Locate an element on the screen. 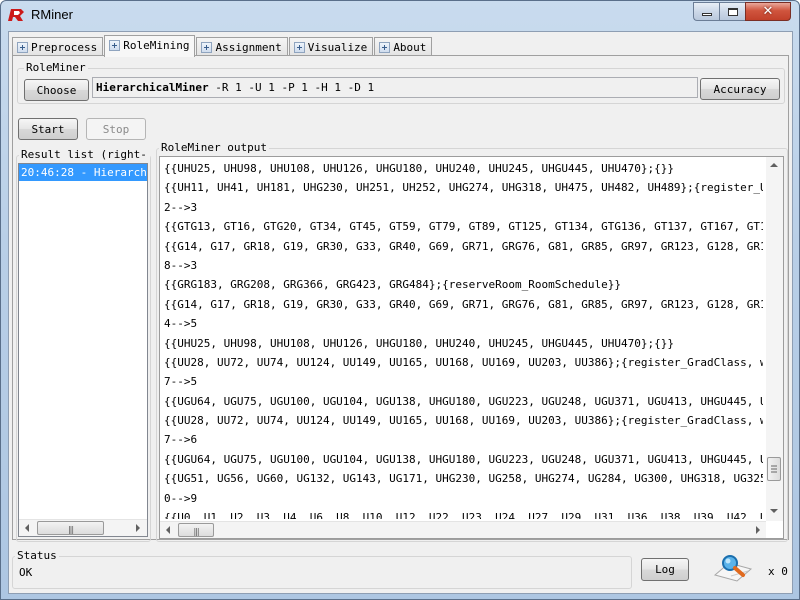  grip-icon is located at coordinates (774, 469).